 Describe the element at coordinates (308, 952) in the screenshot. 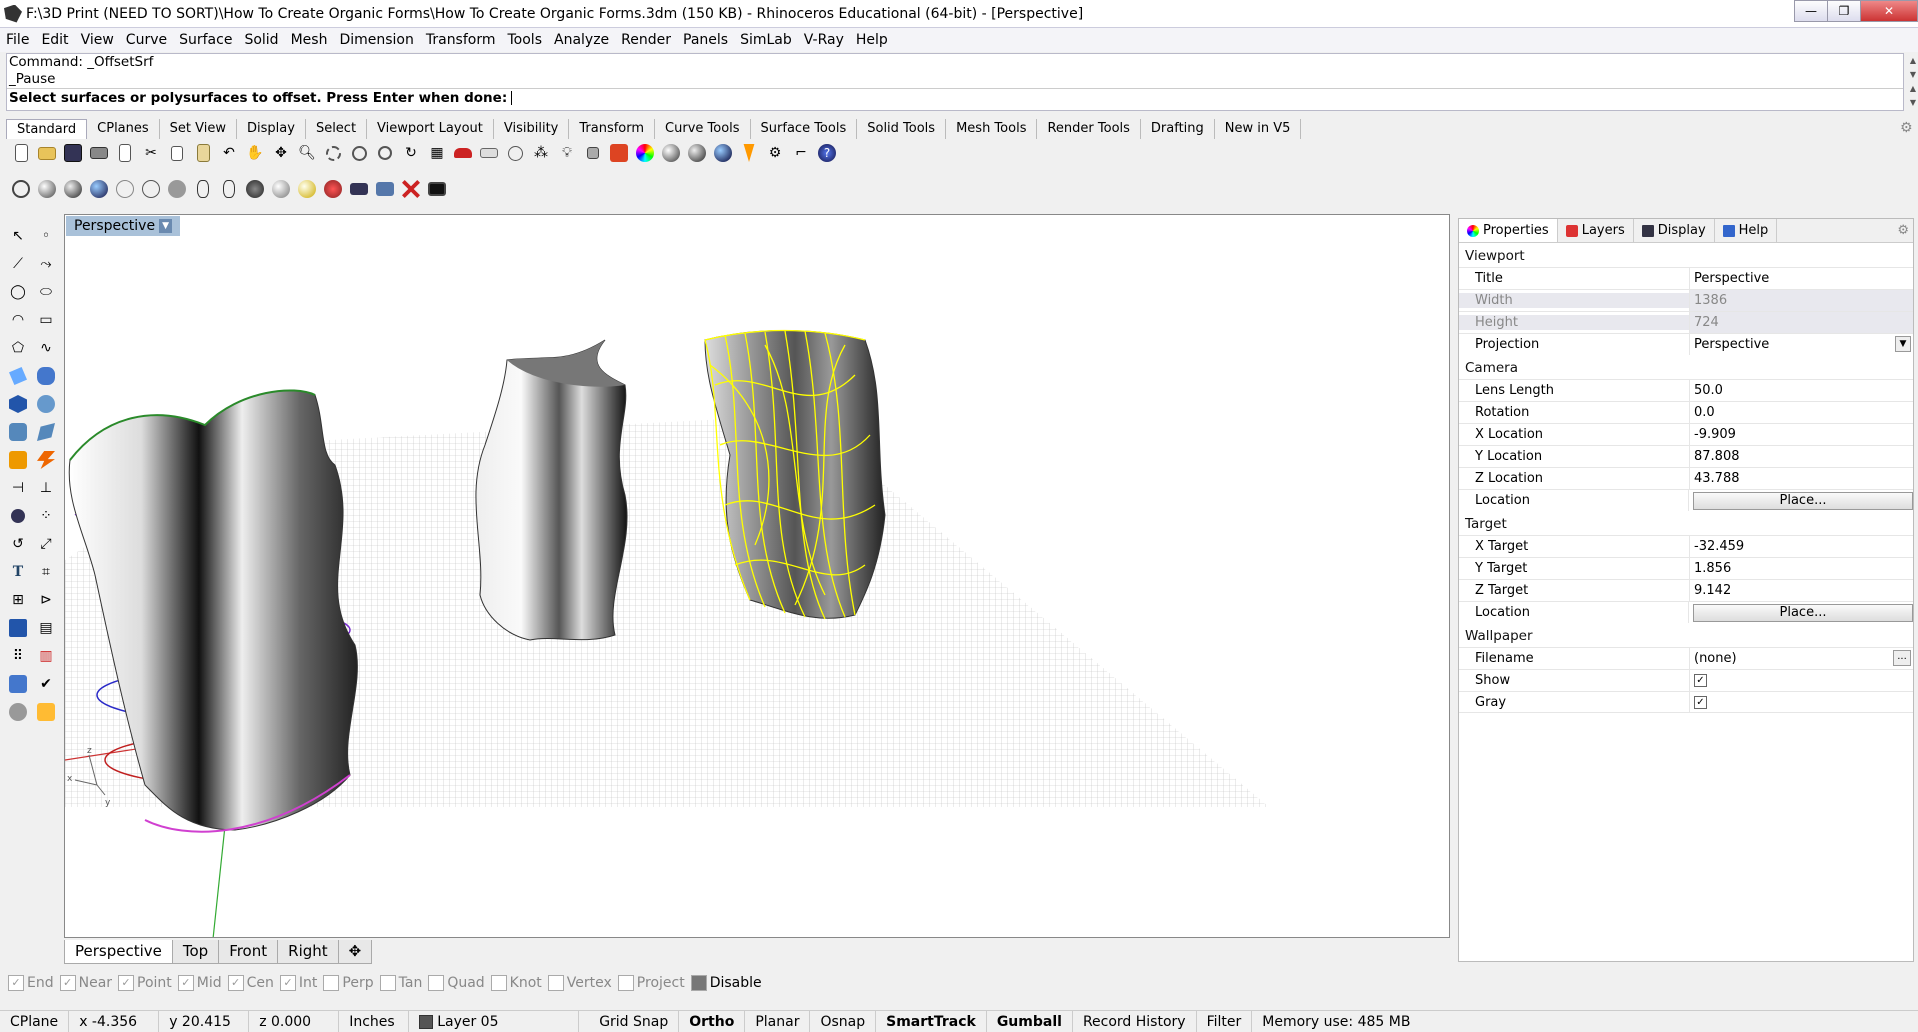

I see `tab-right-view: Right` at that location.